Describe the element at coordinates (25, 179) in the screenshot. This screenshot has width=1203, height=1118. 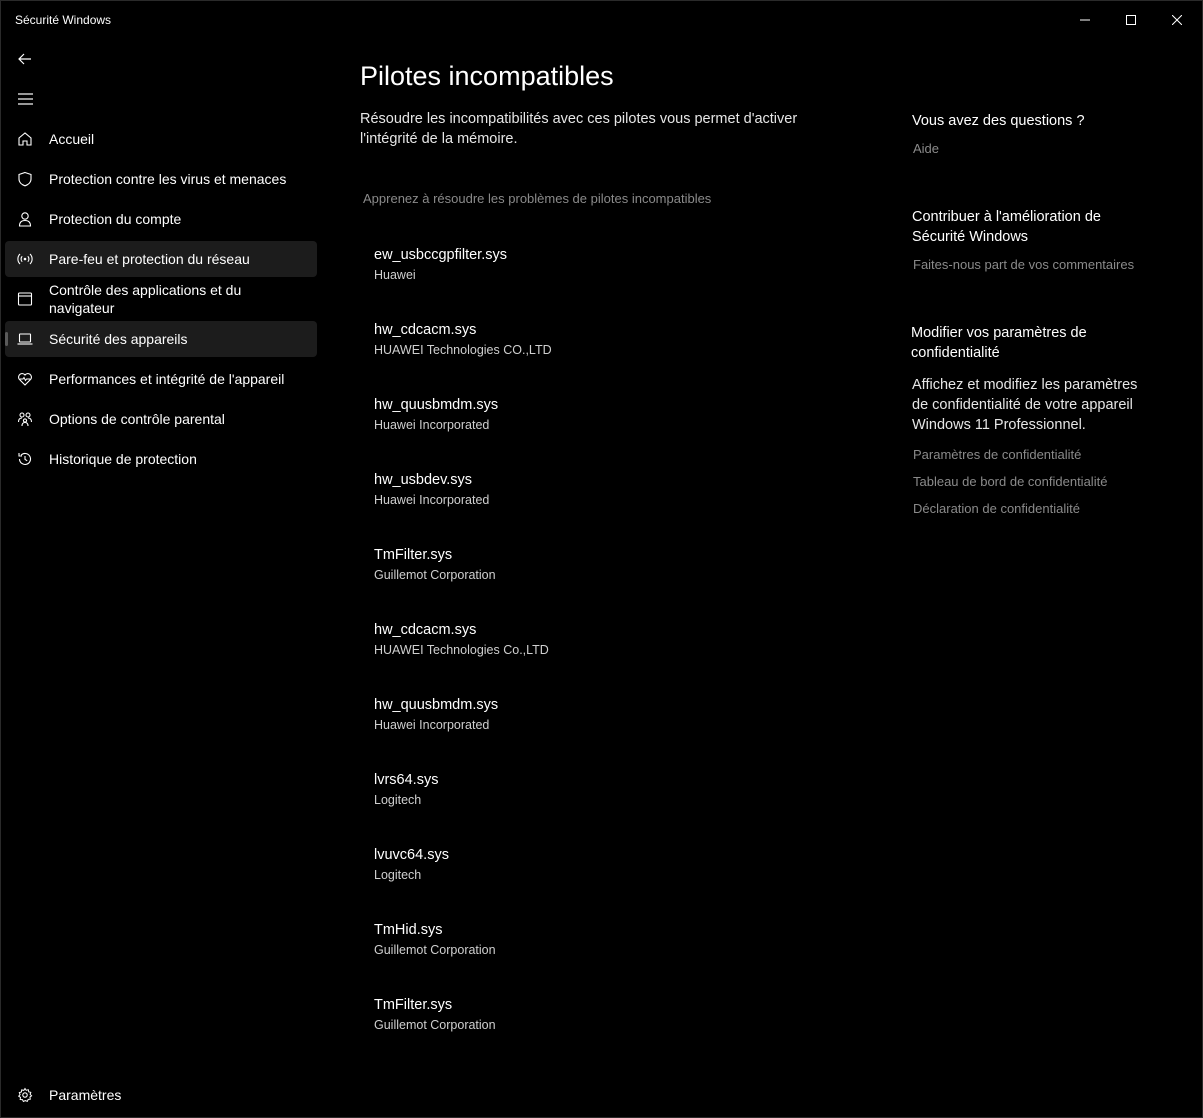
I see `shield-icon` at that location.